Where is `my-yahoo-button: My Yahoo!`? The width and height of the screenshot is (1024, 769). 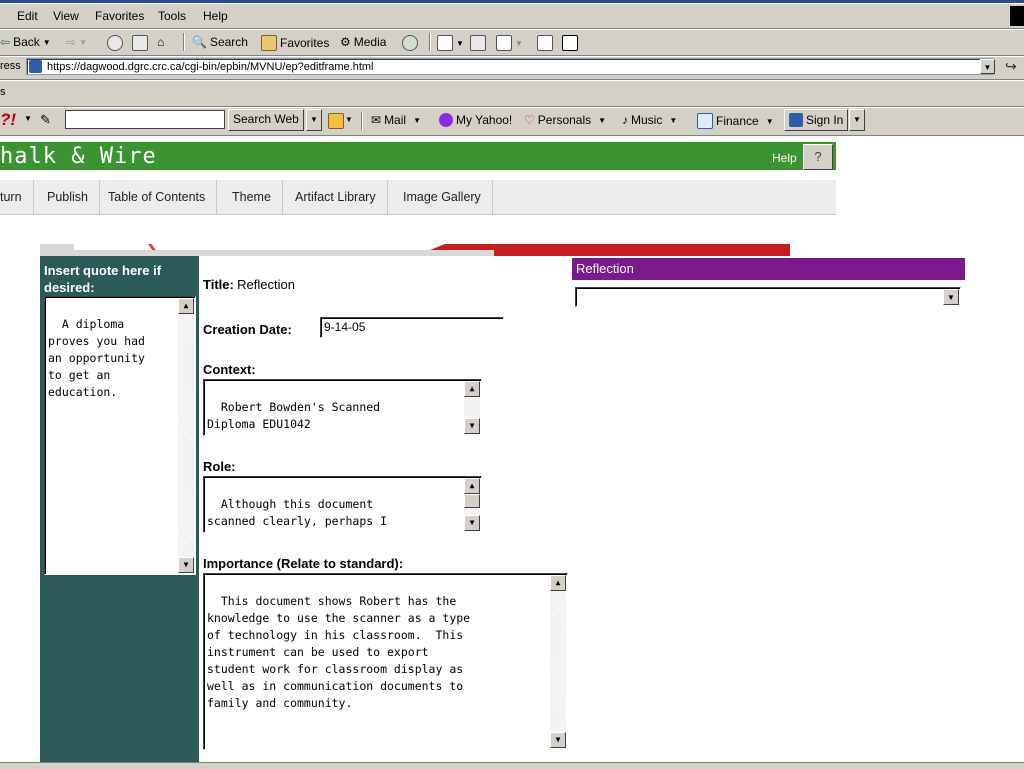 my-yahoo-button: My Yahoo! is located at coordinates (475, 120).